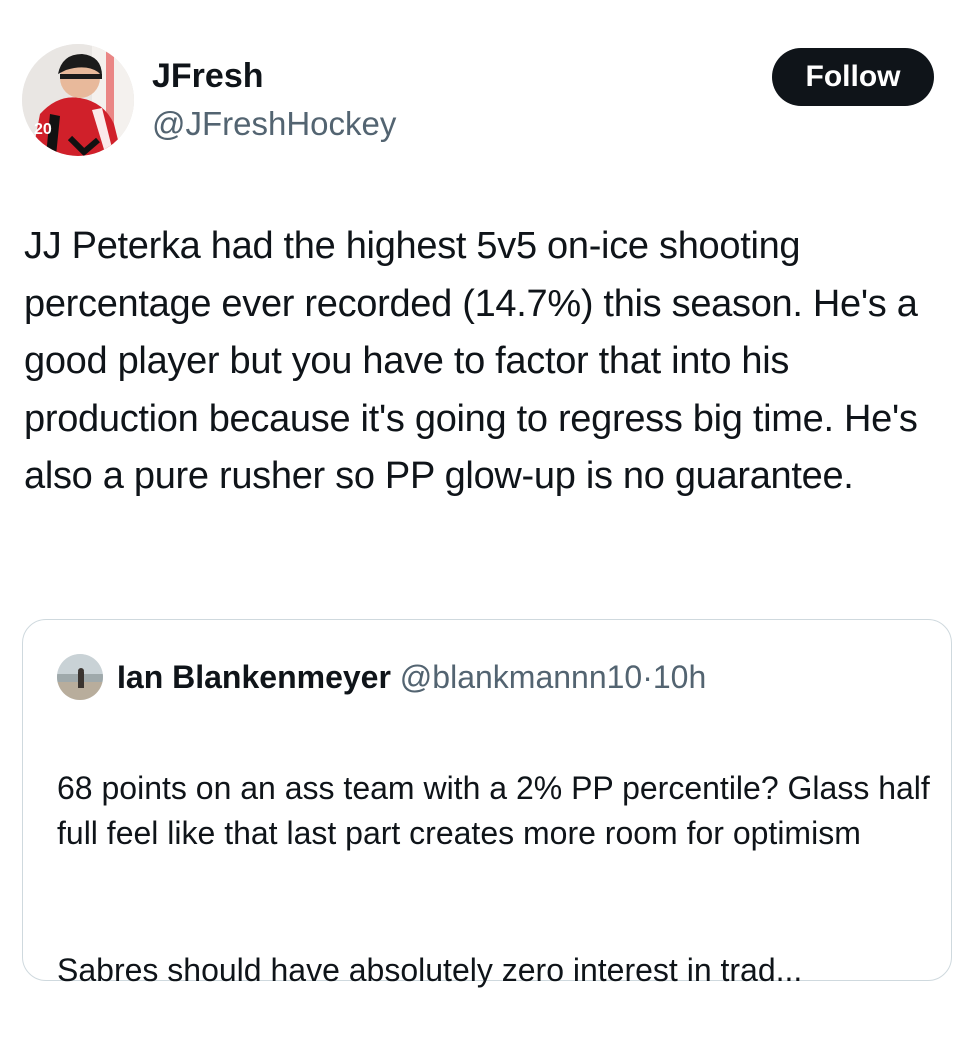 The image size is (977, 1039). I want to click on quote-timestamp: 10h, so click(679, 677).